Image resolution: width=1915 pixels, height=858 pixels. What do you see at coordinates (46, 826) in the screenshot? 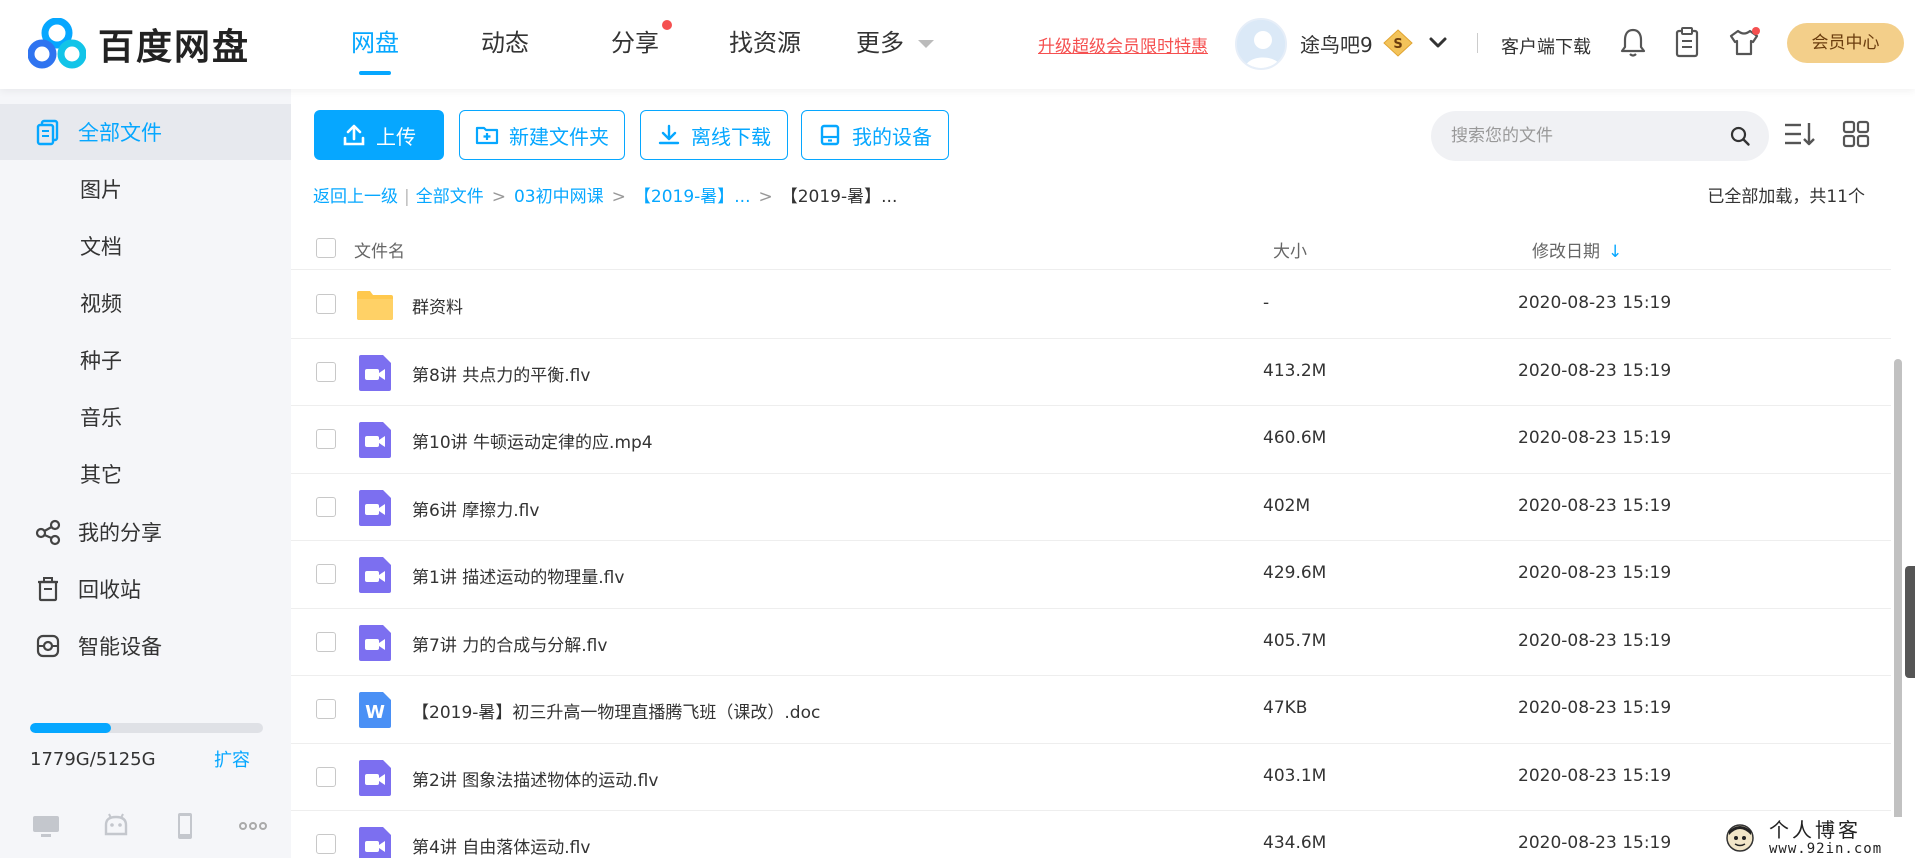
I see `desktop-icon` at bounding box center [46, 826].